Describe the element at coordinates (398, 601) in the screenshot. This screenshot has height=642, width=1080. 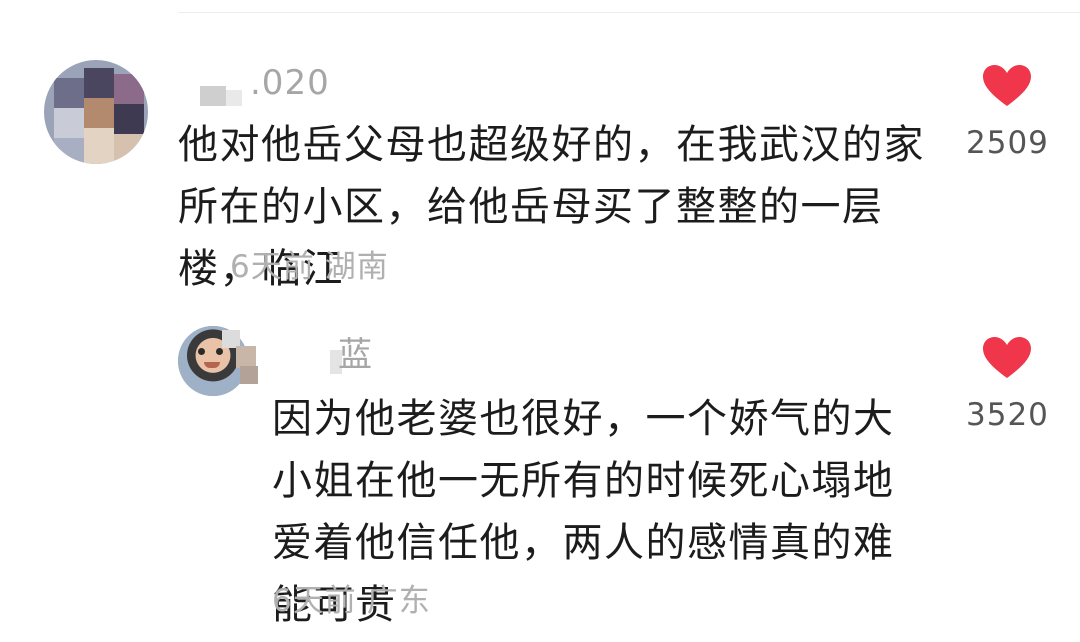
I see `reply-location: 广东` at that location.